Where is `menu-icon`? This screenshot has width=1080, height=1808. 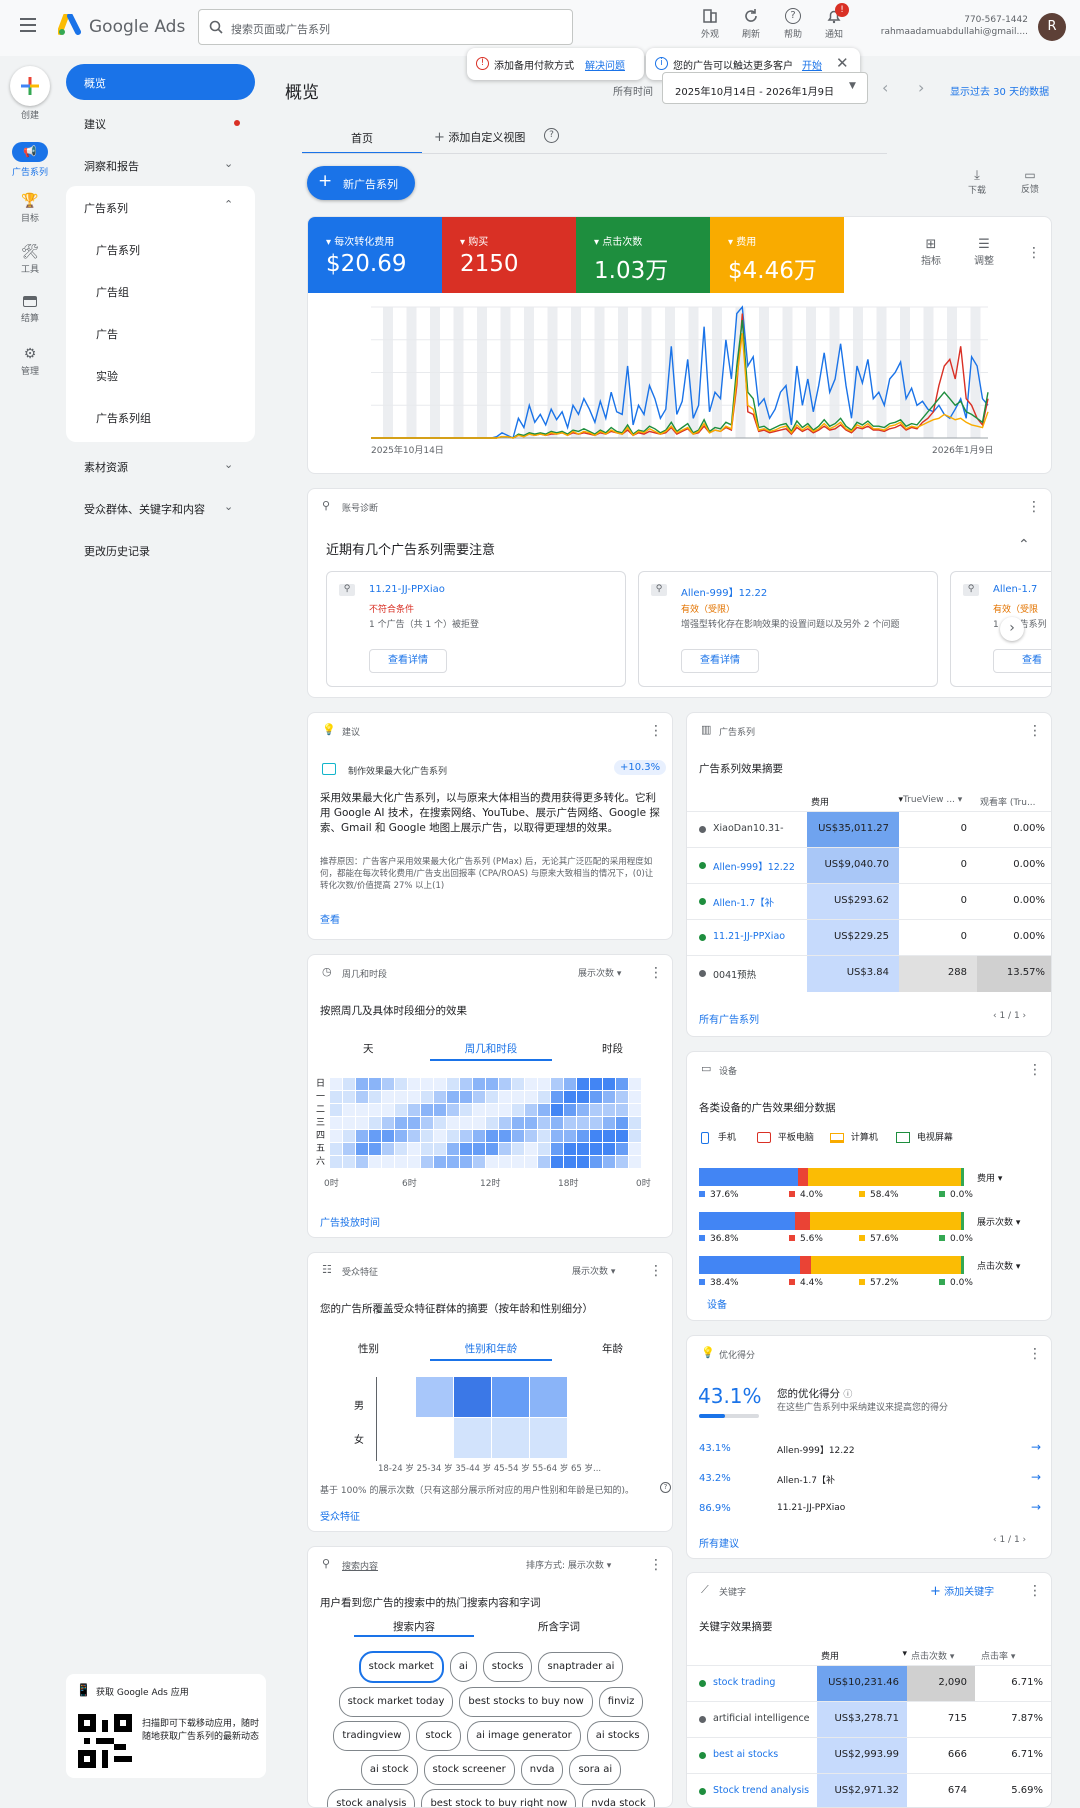 menu-icon is located at coordinates (28, 25).